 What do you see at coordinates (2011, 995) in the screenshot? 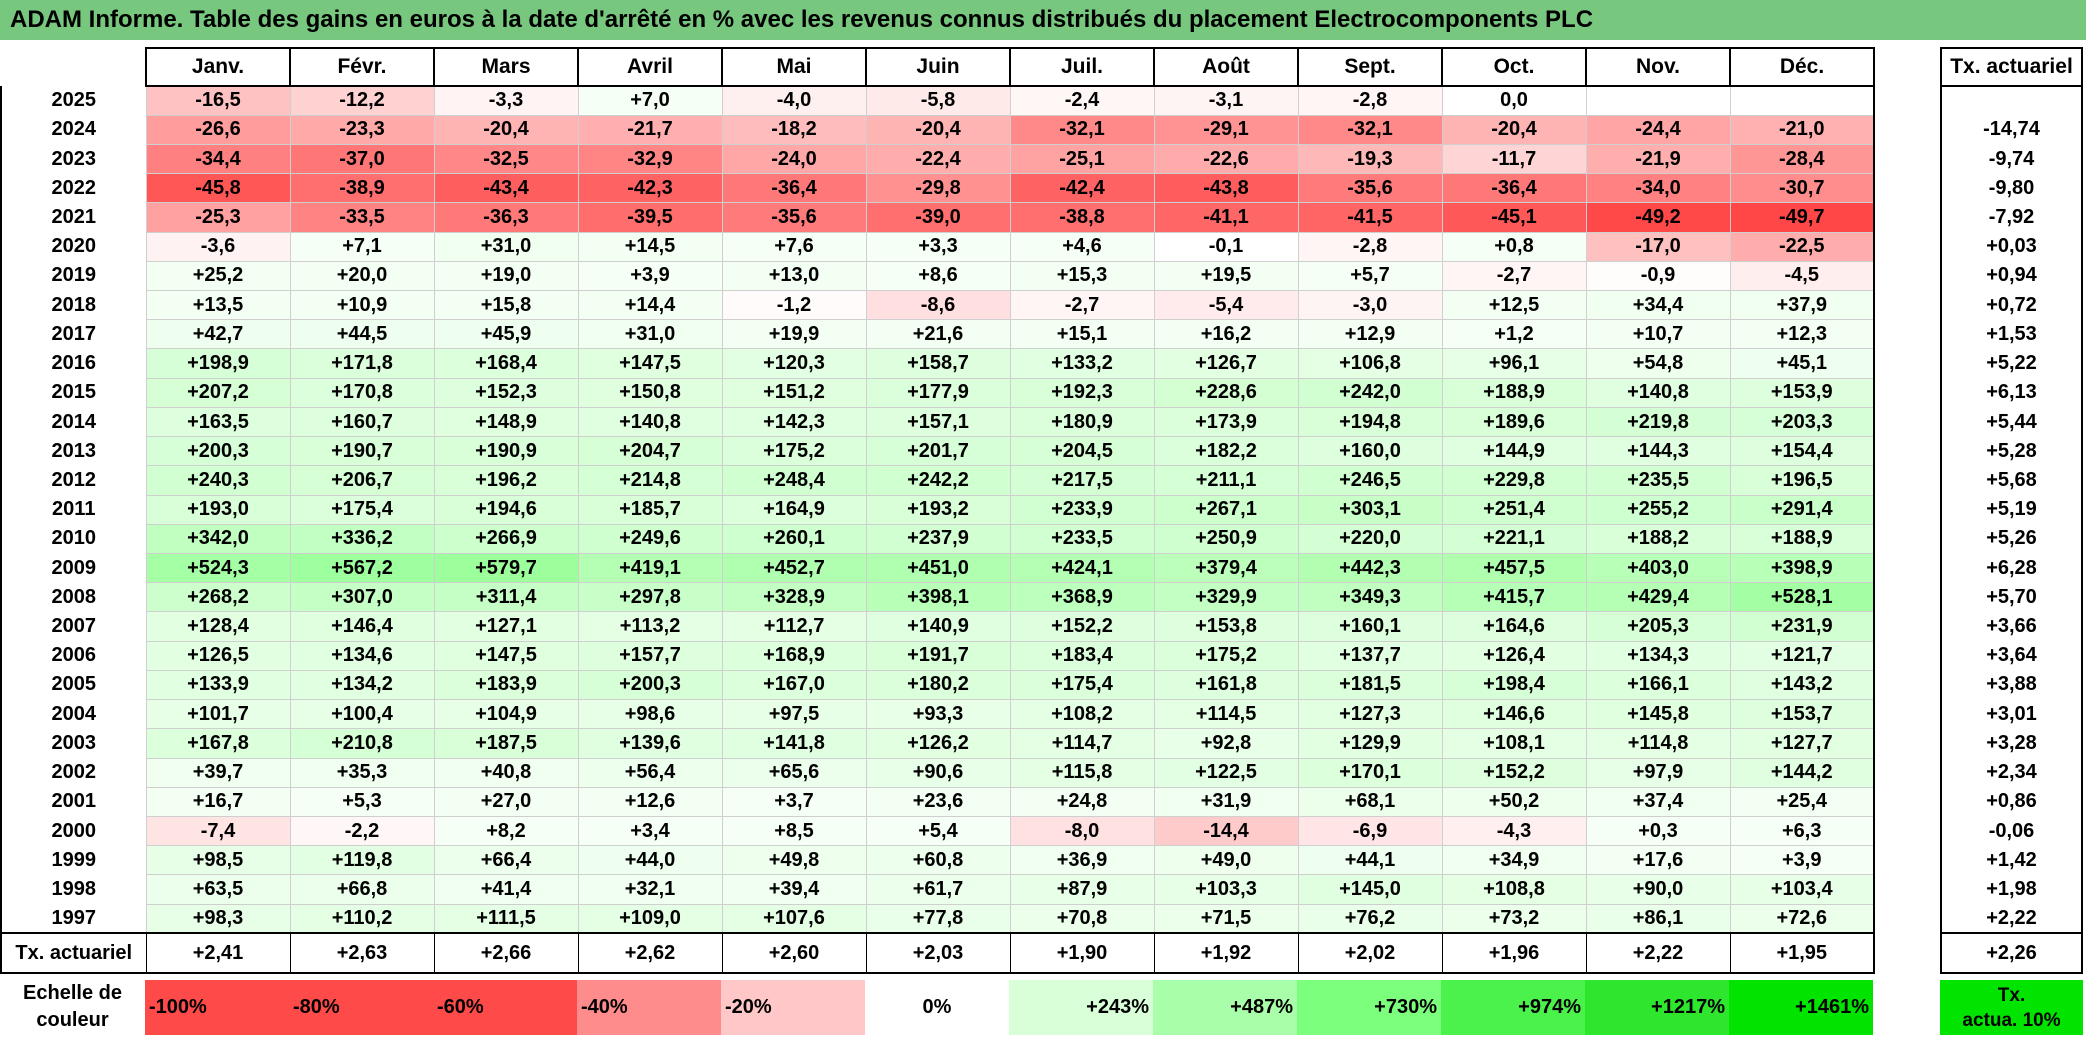
I see `actuarial-swatch-line1: Tx.` at bounding box center [2011, 995].